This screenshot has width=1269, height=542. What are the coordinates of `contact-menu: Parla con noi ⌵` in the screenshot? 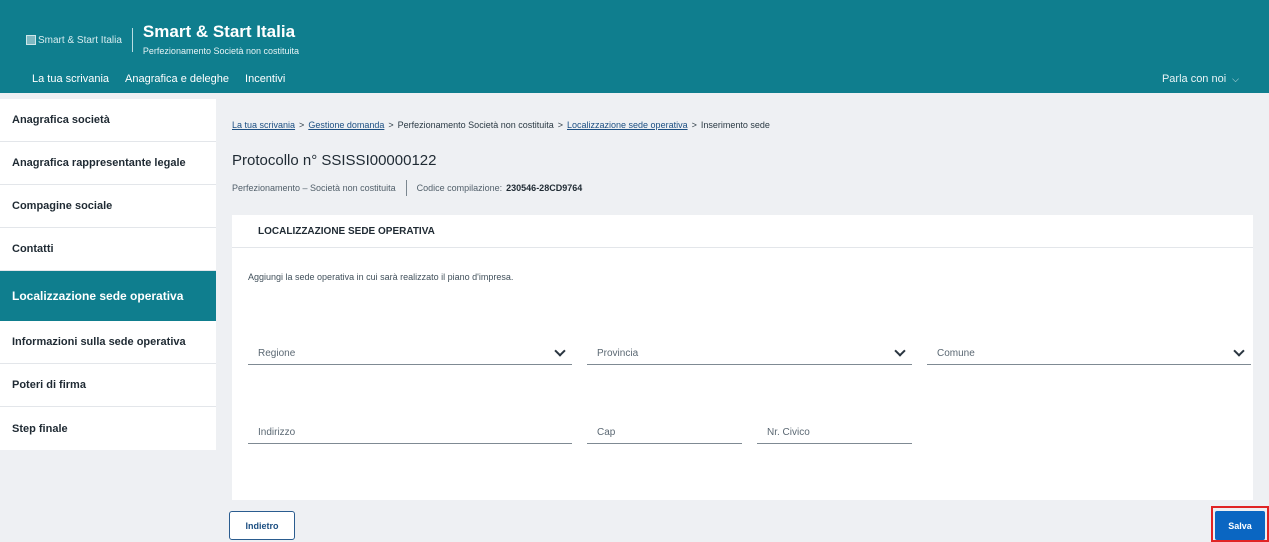 It's located at (1200, 79).